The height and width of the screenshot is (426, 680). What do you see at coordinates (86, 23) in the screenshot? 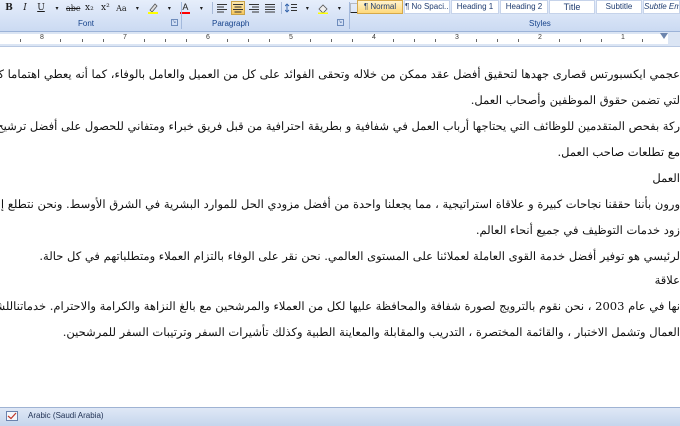
I see `font-group-label: Font` at bounding box center [86, 23].